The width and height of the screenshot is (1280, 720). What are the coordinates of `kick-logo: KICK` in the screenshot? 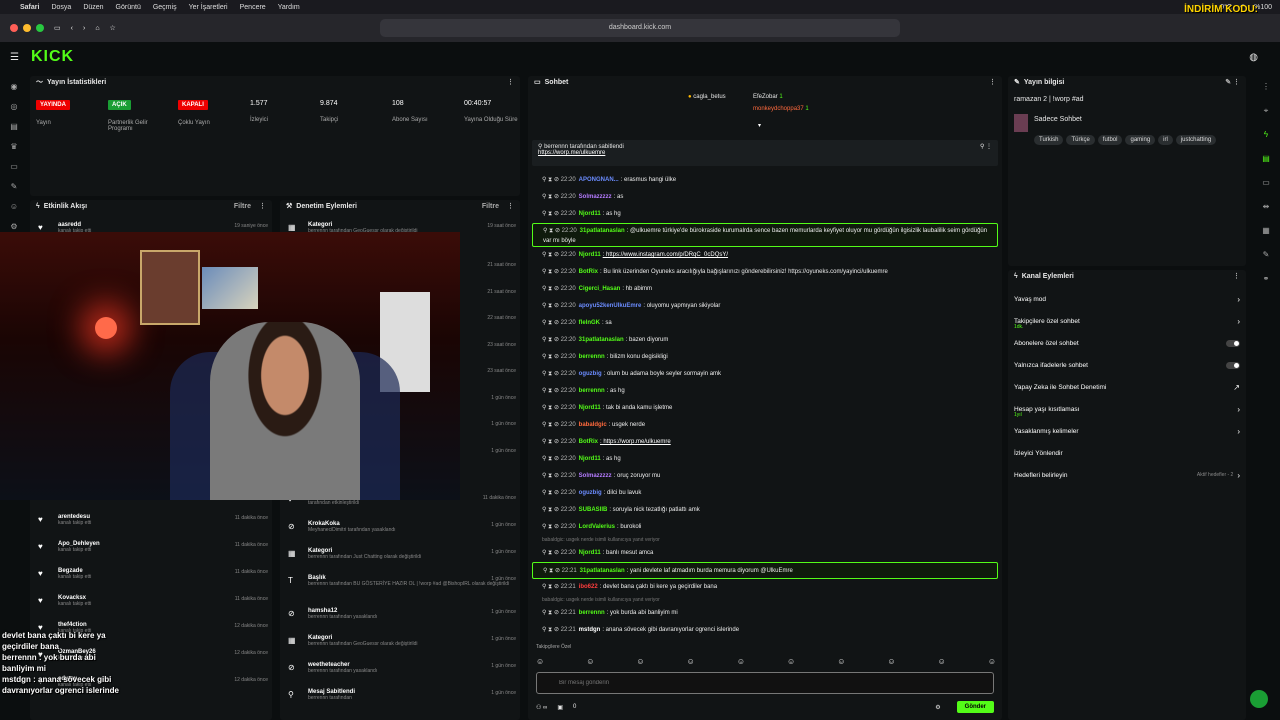 It's located at (52, 57).